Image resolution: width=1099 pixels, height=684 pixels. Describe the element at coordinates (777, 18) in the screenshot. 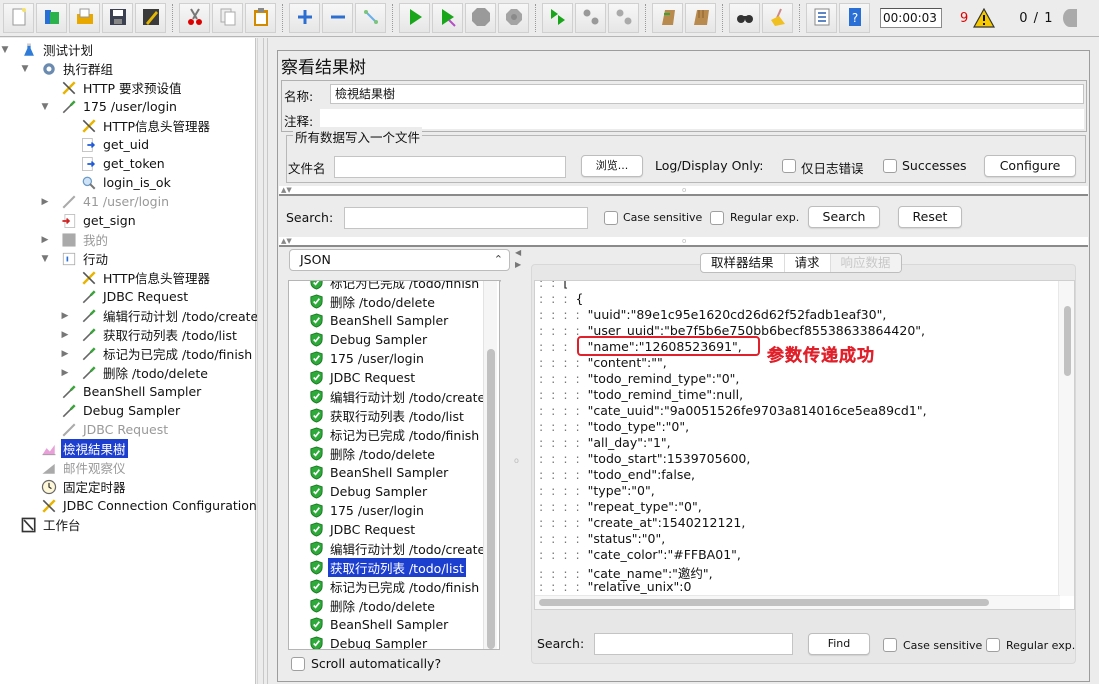

I see `reset-search-button` at that location.